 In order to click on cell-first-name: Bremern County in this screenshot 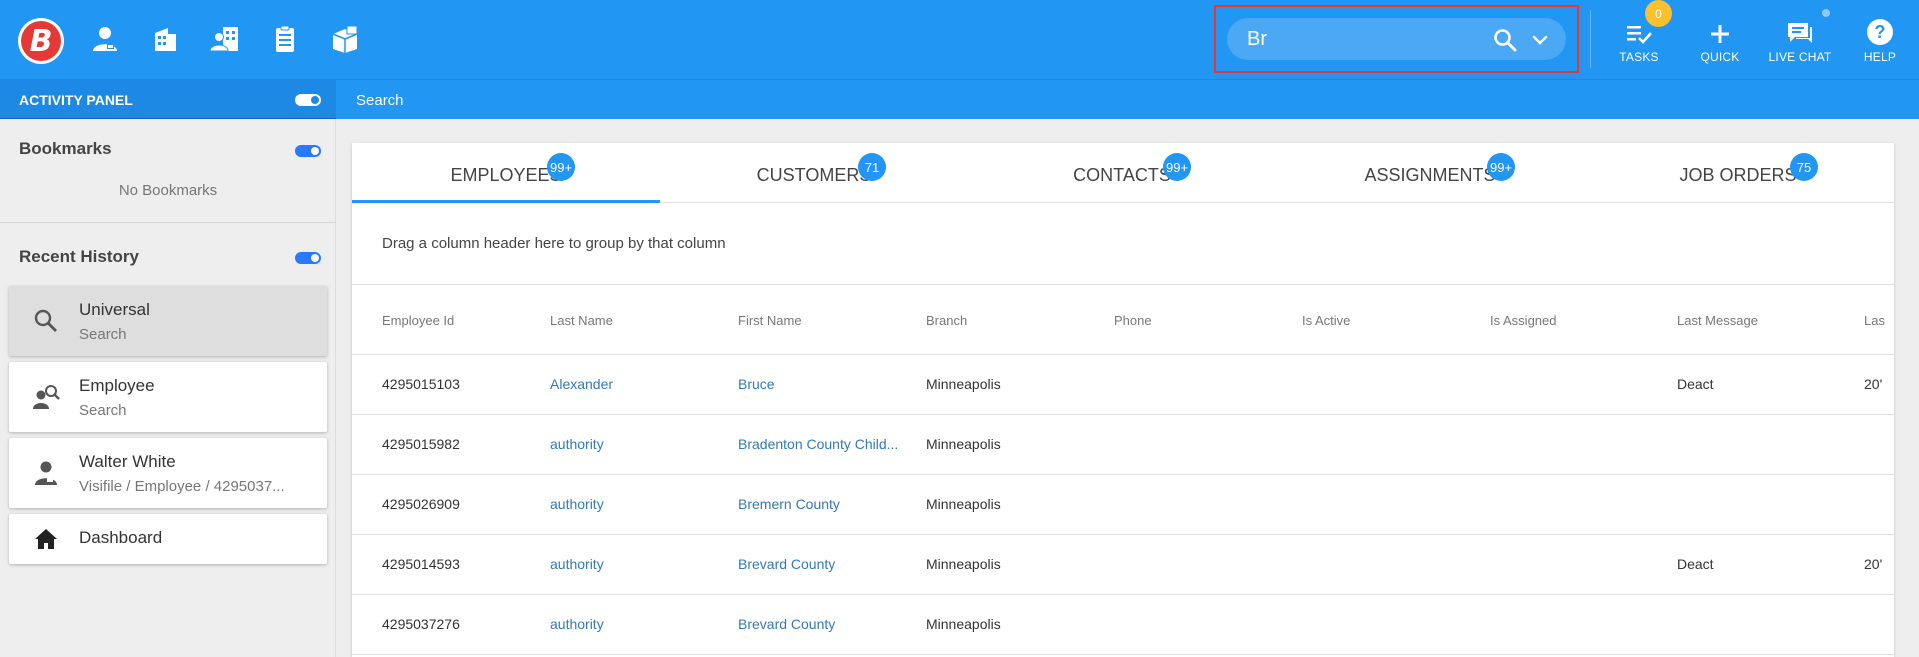, I will do `click(823, 504)`.